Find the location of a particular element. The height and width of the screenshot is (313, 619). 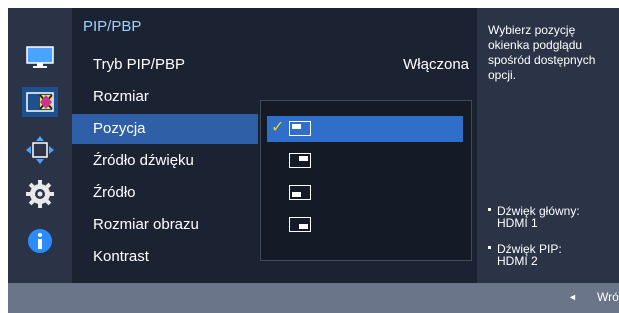

option-bottom-left is located at coordinates (365, 193).